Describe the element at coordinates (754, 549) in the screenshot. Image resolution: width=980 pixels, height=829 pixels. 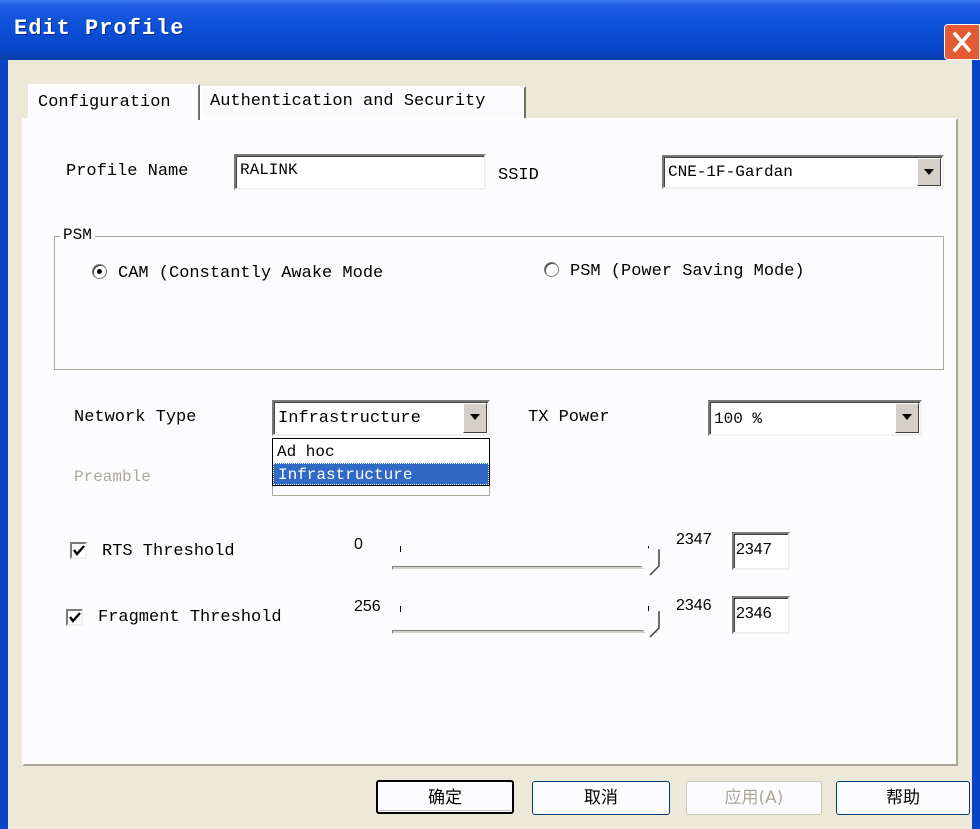
I see `rts-value: 2347` at that location.